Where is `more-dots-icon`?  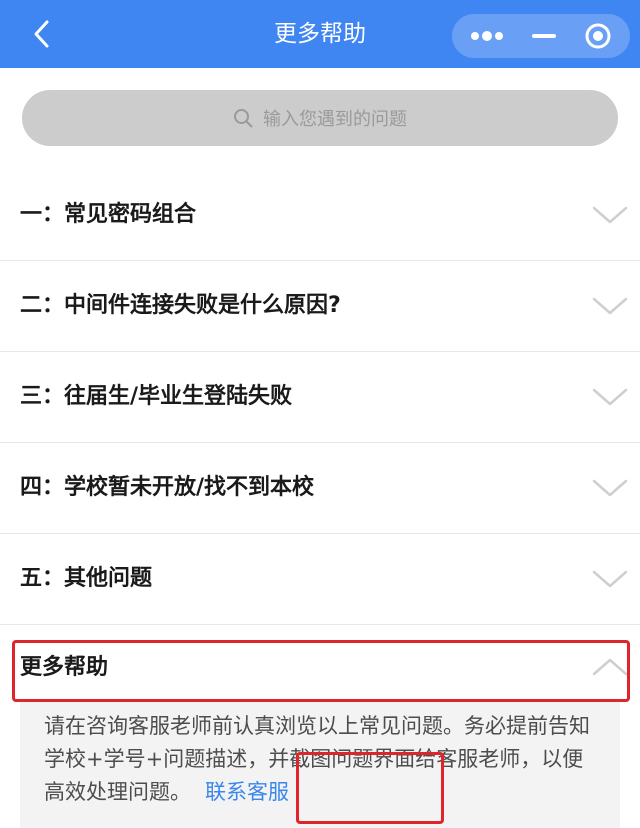 more-dots-icon is located at coordinates (487, 36).